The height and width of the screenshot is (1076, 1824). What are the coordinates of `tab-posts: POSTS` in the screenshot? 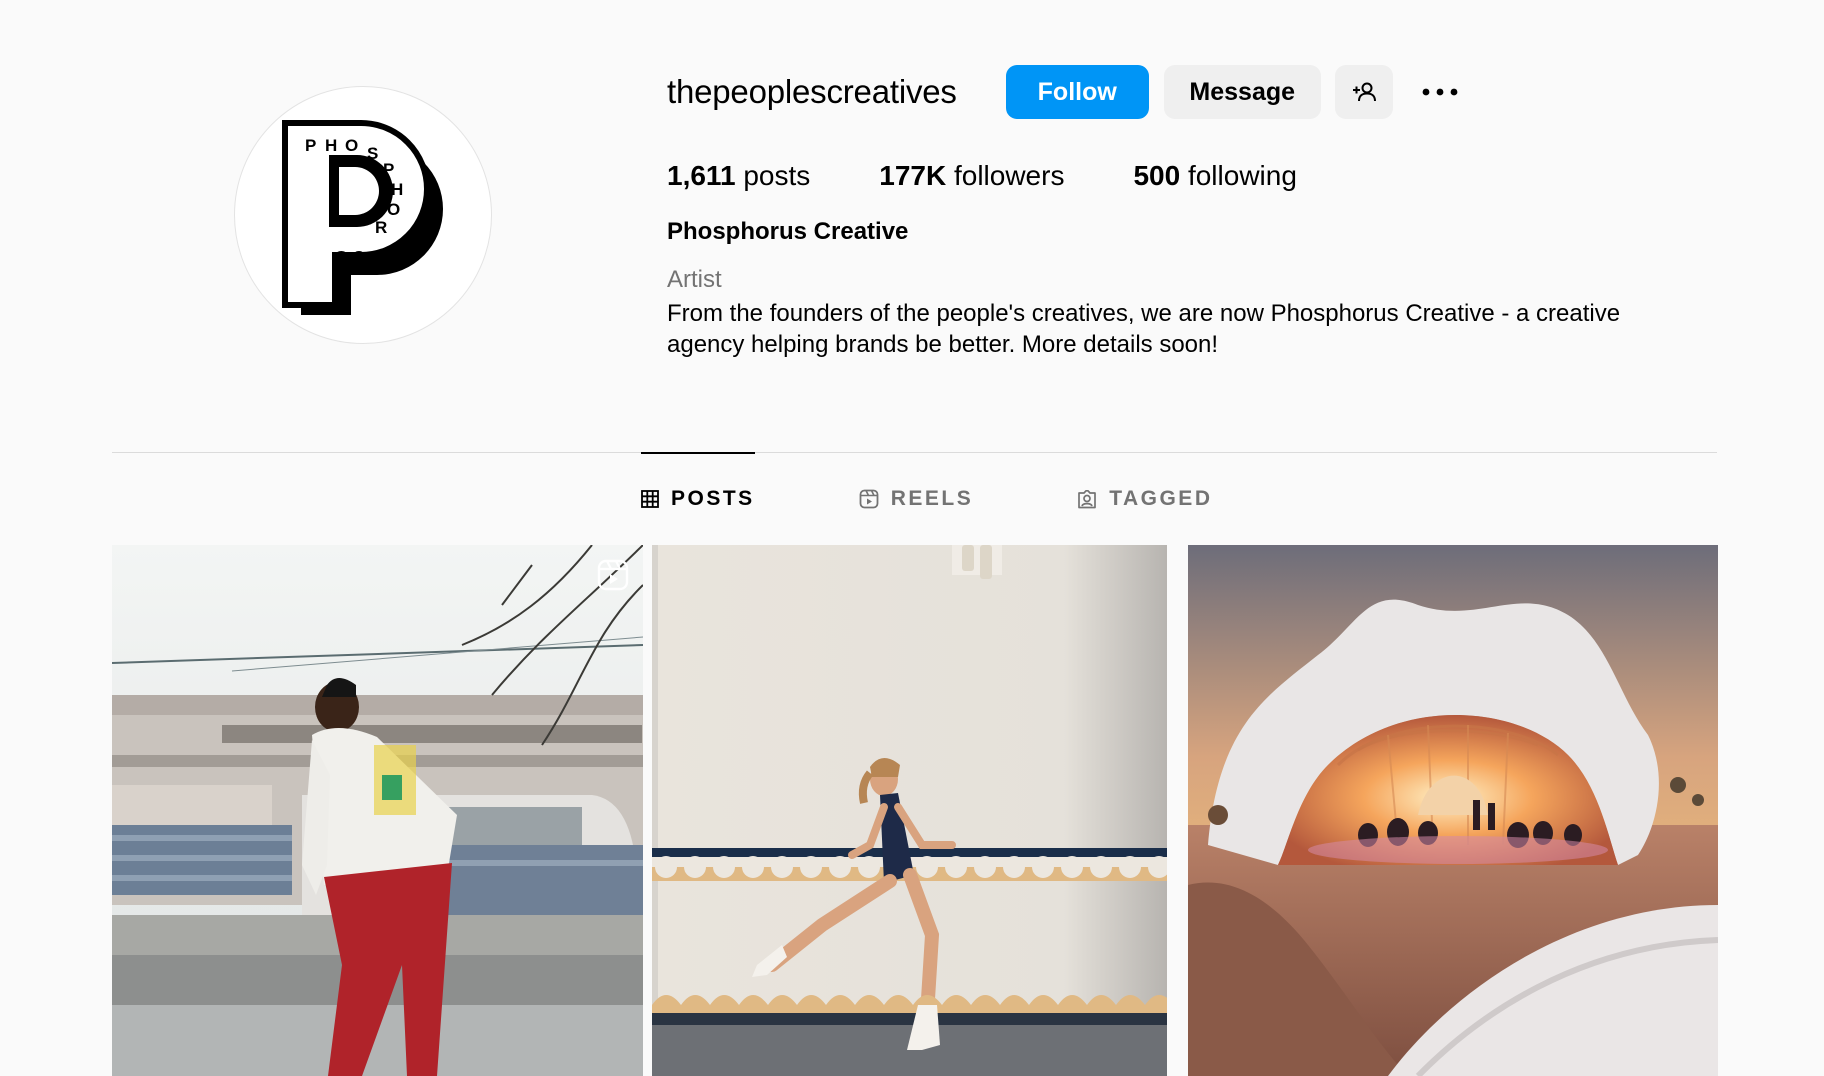 It's located at (698, 498).